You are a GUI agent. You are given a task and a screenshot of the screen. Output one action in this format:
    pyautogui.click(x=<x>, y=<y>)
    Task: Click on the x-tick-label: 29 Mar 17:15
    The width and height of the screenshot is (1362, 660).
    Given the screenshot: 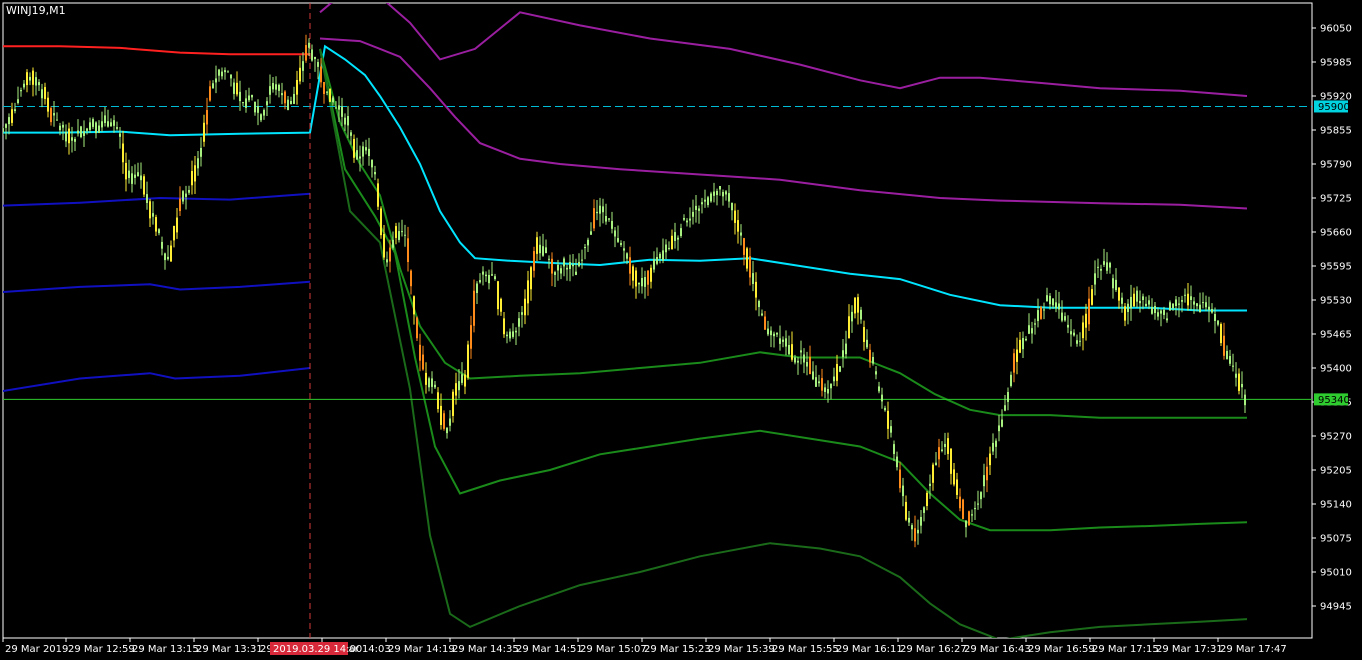 What is the action you would take?
    pyautogui.click(x=1125, y=649)
    